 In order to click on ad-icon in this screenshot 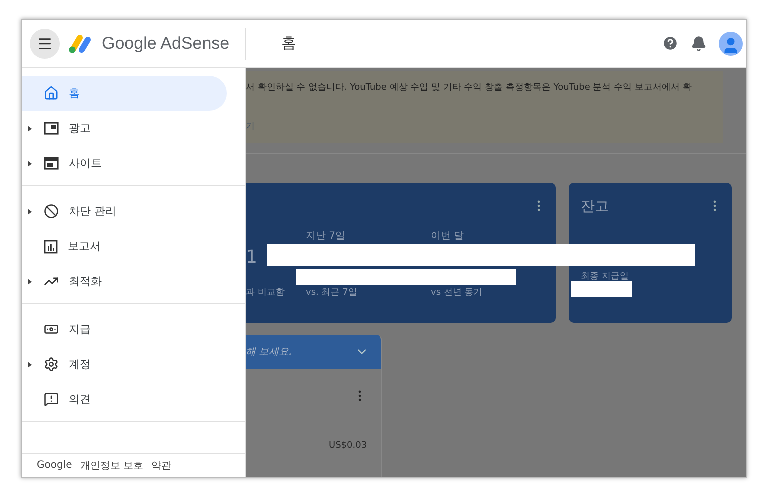, I will do `click(51, 128)`.